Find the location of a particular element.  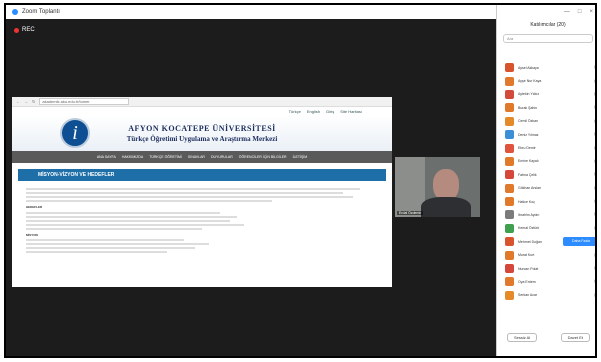

top-links: Türkçe English Giriş Site Haritası is located at coordinates (202, 111).